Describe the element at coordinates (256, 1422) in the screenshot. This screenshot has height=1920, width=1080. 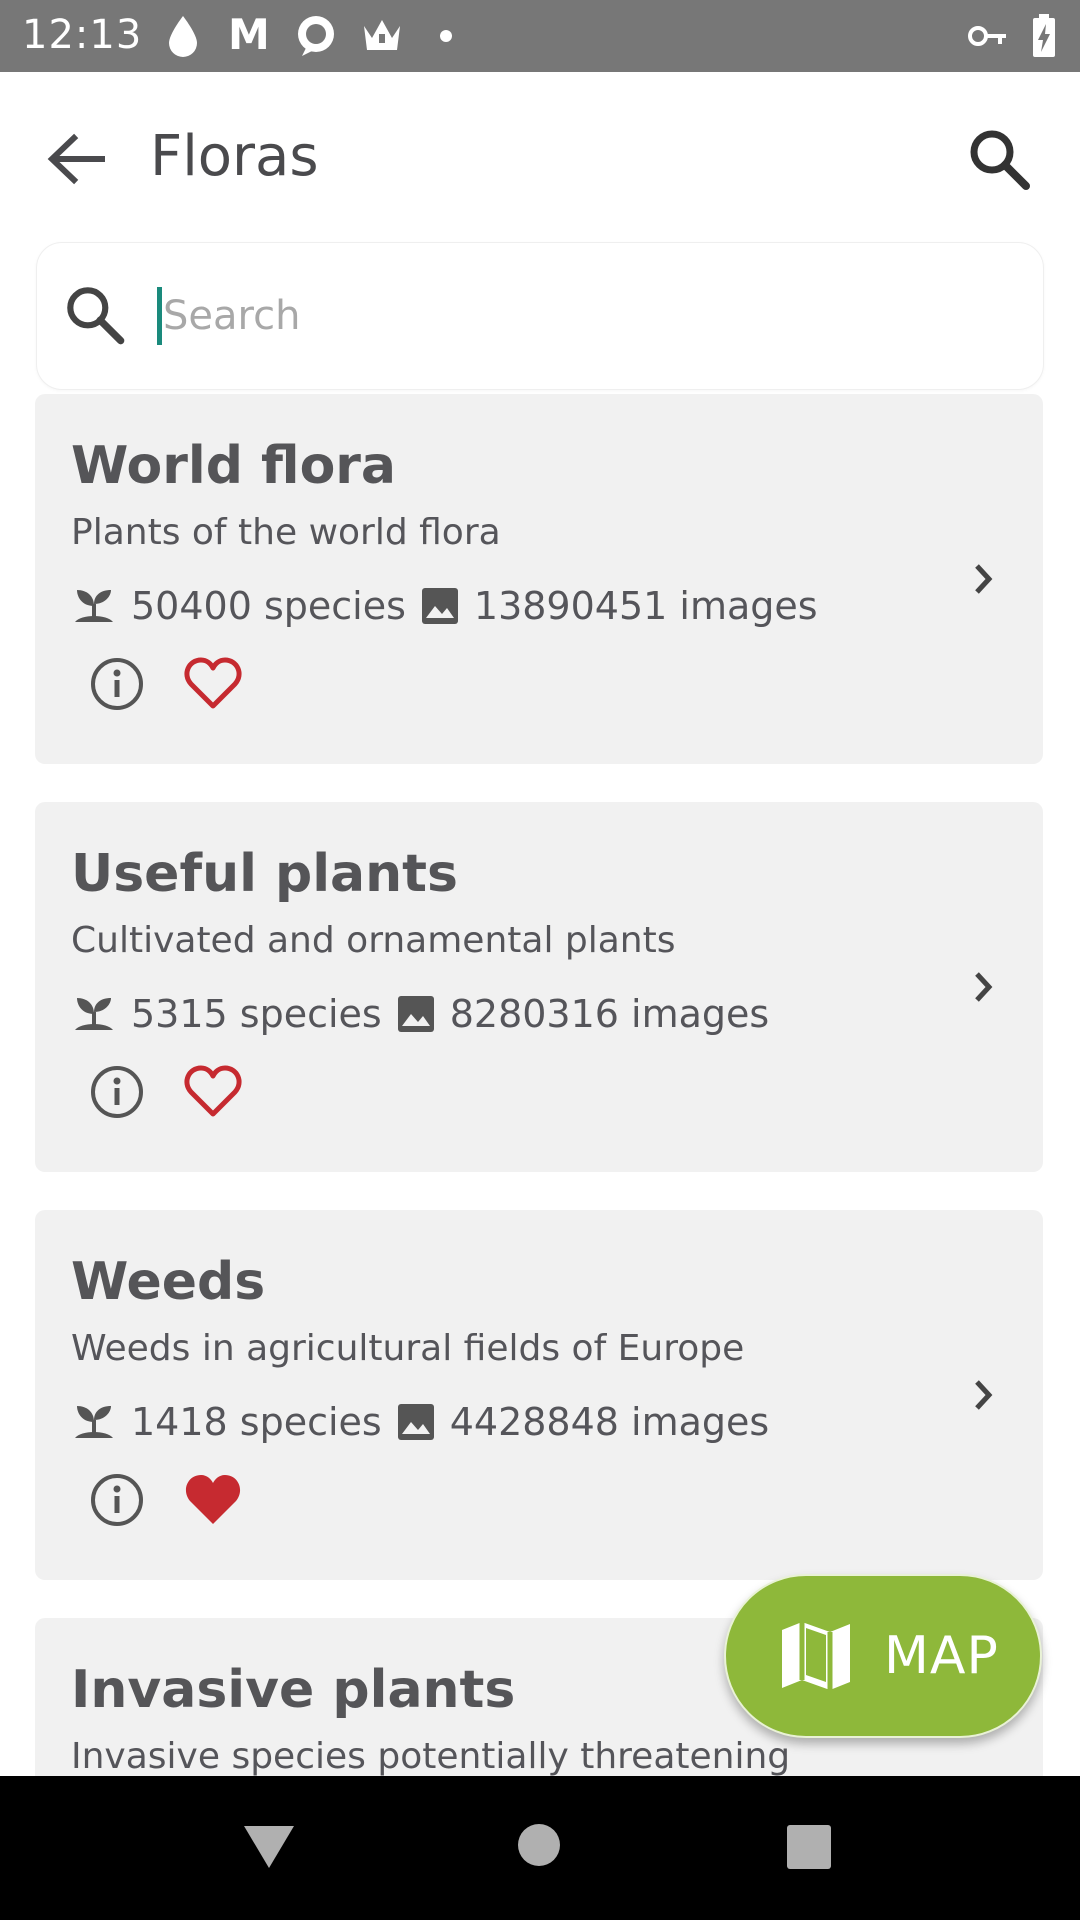
I see `species-count: 1418 species` at that location.